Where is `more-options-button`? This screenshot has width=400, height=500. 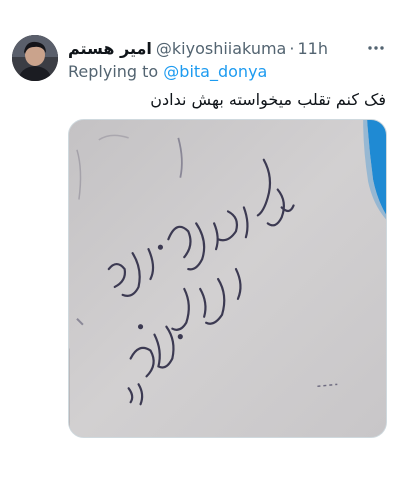
more-options-button is located at coordinates (376, 48).